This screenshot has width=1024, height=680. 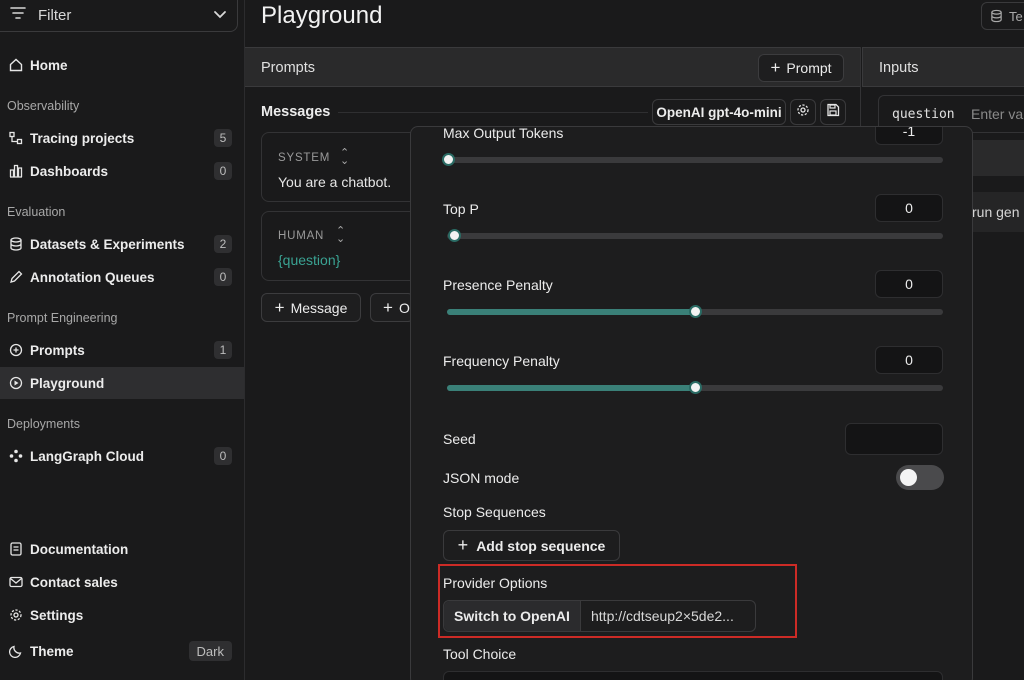 What do you see at coordinates (210, 651) in the screenshot?
I see `theme-toggle-badge: Dark` at bounding box center [210, 651].